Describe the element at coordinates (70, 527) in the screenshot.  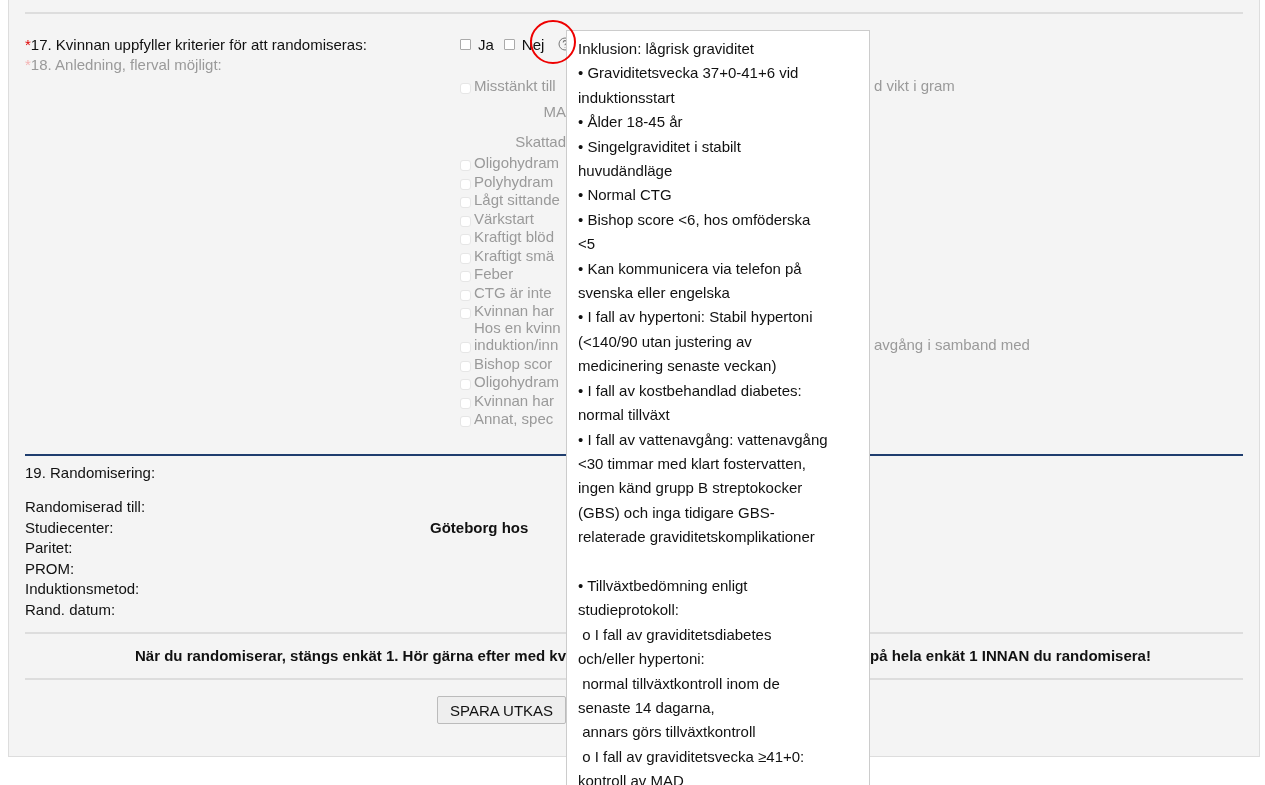
I see `field-label: Studiecenter:` at that location.